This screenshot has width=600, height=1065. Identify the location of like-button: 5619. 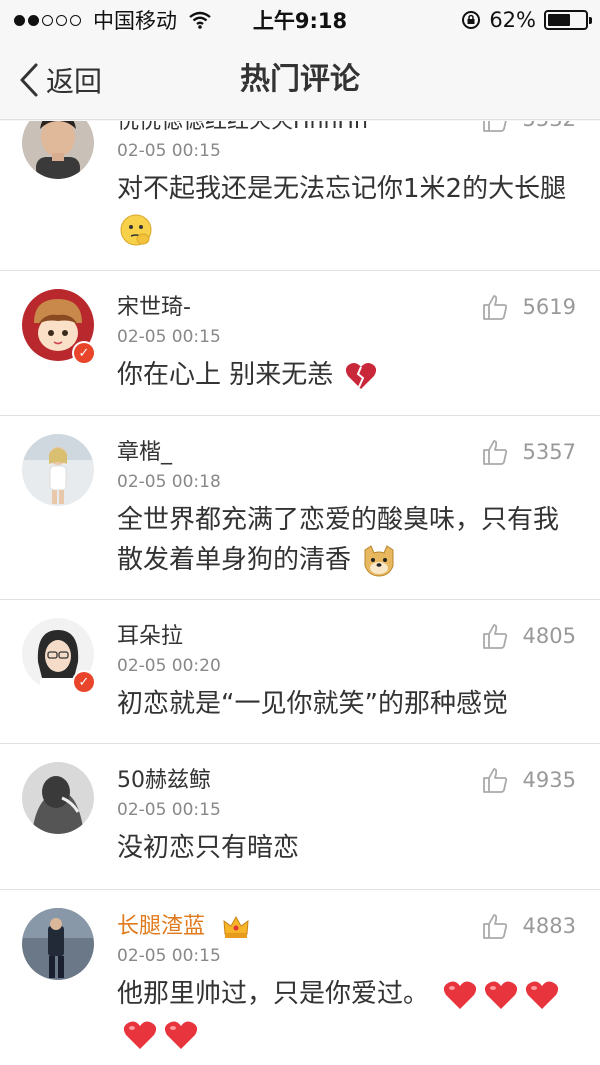
(528, 307).